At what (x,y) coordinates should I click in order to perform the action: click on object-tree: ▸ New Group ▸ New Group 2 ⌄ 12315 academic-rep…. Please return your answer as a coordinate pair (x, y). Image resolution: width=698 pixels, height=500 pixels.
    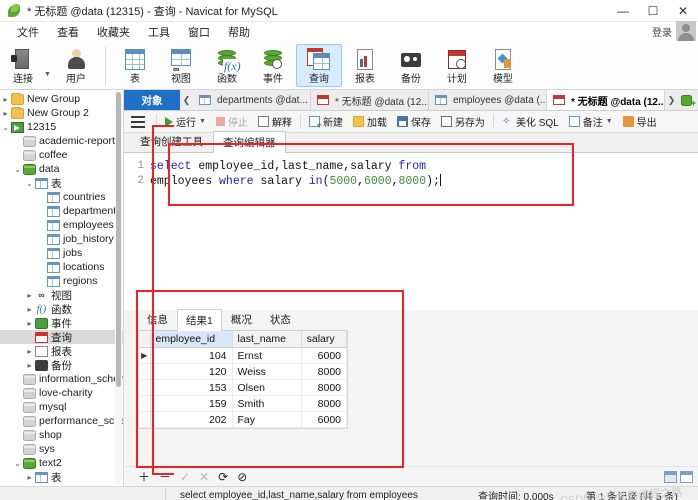
    Looking at the image, I should click on (61, 288).